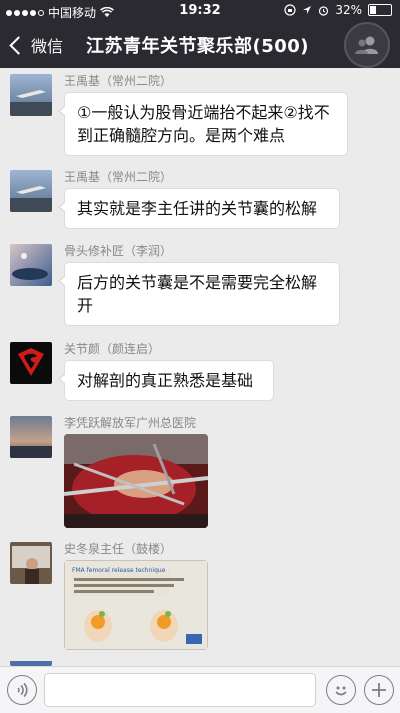  I want to click on message-bubble: 后方的关节囊是不是需要完全松解开, so click(199, 294).